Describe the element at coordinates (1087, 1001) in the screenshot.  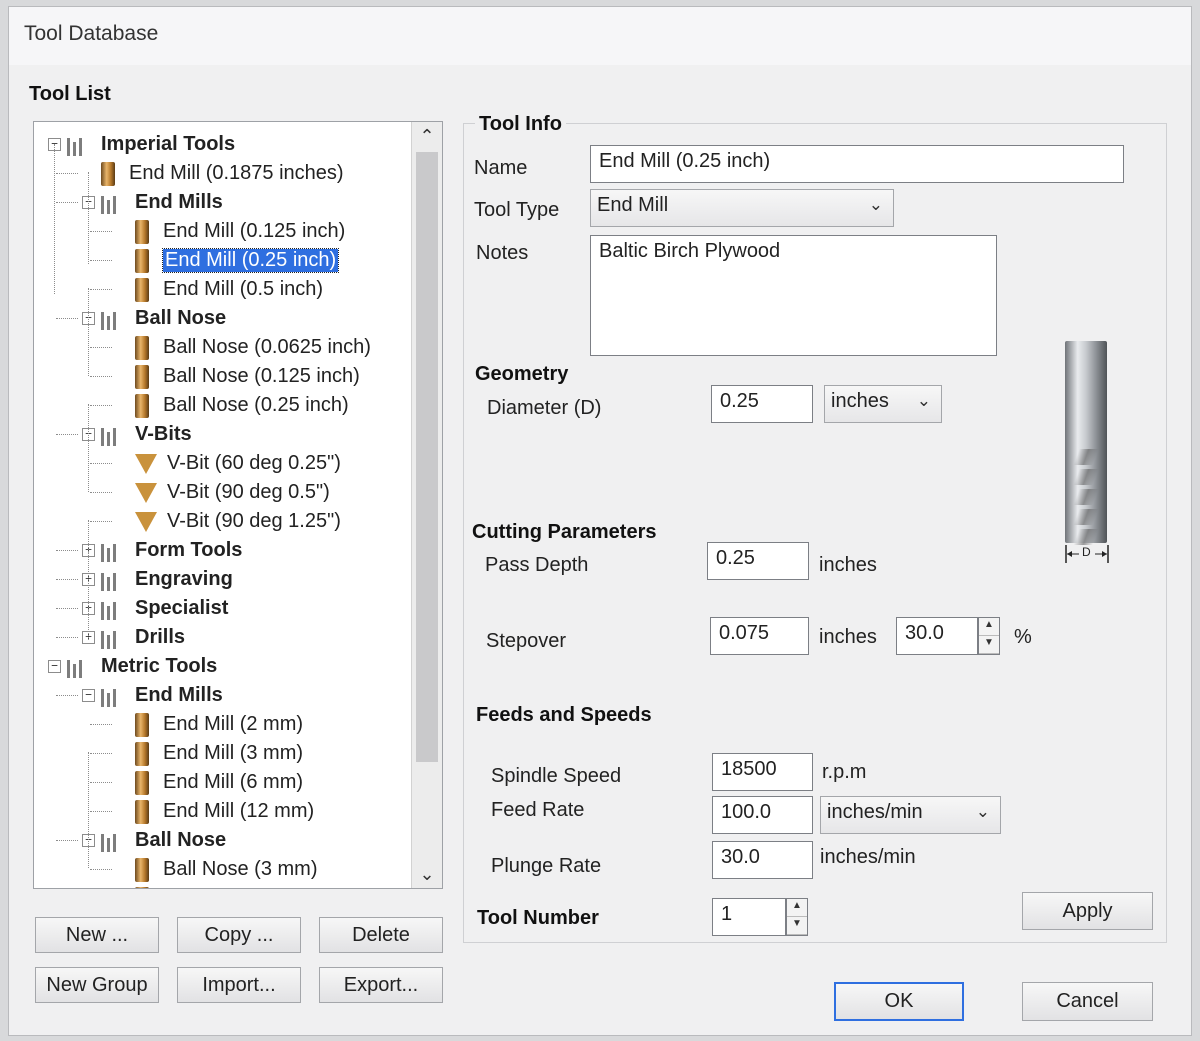
I see `cancel-button: Cancel` at that location.